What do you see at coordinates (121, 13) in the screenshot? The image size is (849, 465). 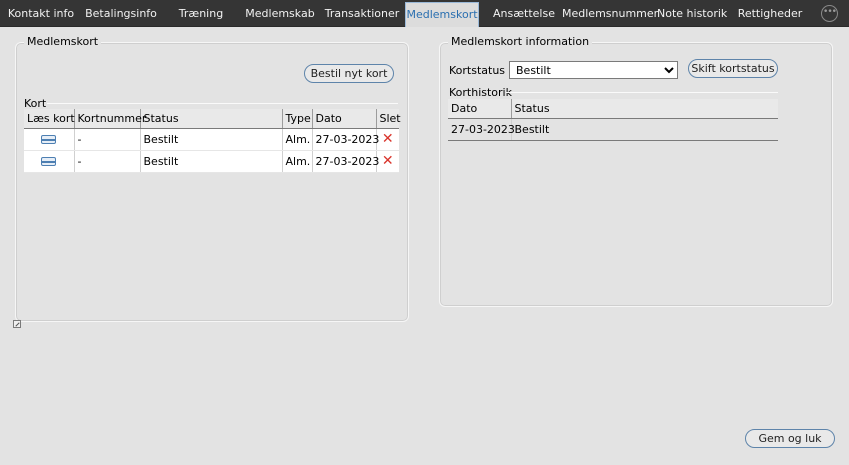 I see `tab-betalingsinfo: Betalingsinfo` at bounding box center [121, 13].